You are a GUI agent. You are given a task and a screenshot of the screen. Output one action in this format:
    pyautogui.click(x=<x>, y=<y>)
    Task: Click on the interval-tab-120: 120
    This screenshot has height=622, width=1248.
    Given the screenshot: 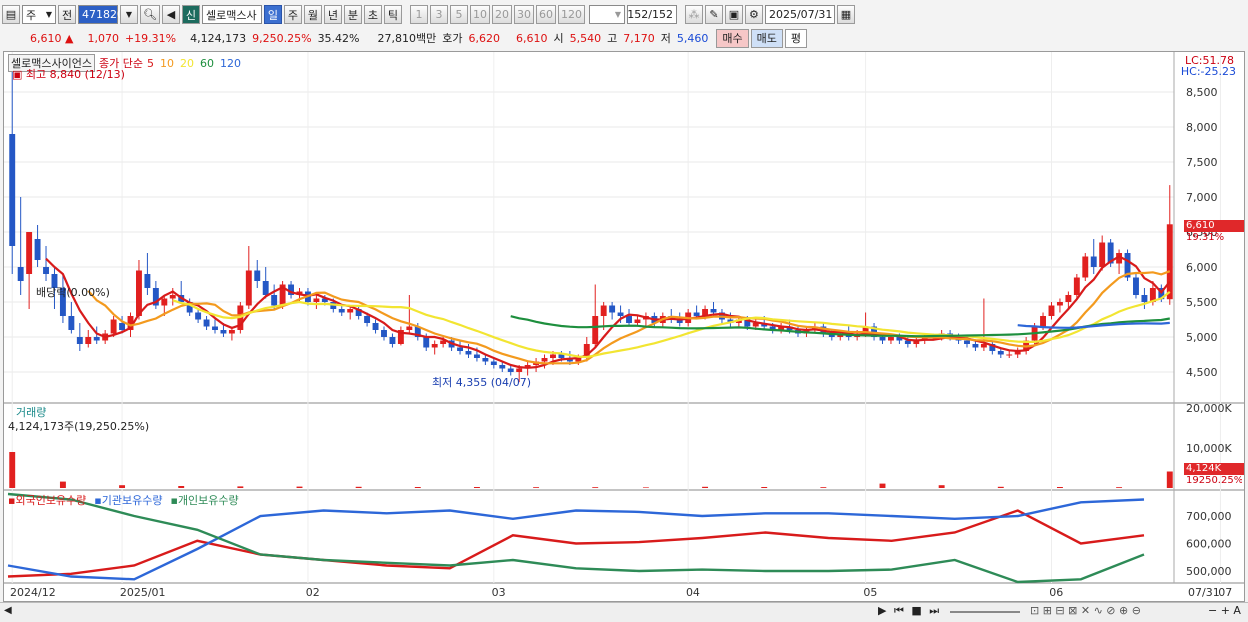 What is the action you would take?
    pyautogui.click(x=571, y=14)
    